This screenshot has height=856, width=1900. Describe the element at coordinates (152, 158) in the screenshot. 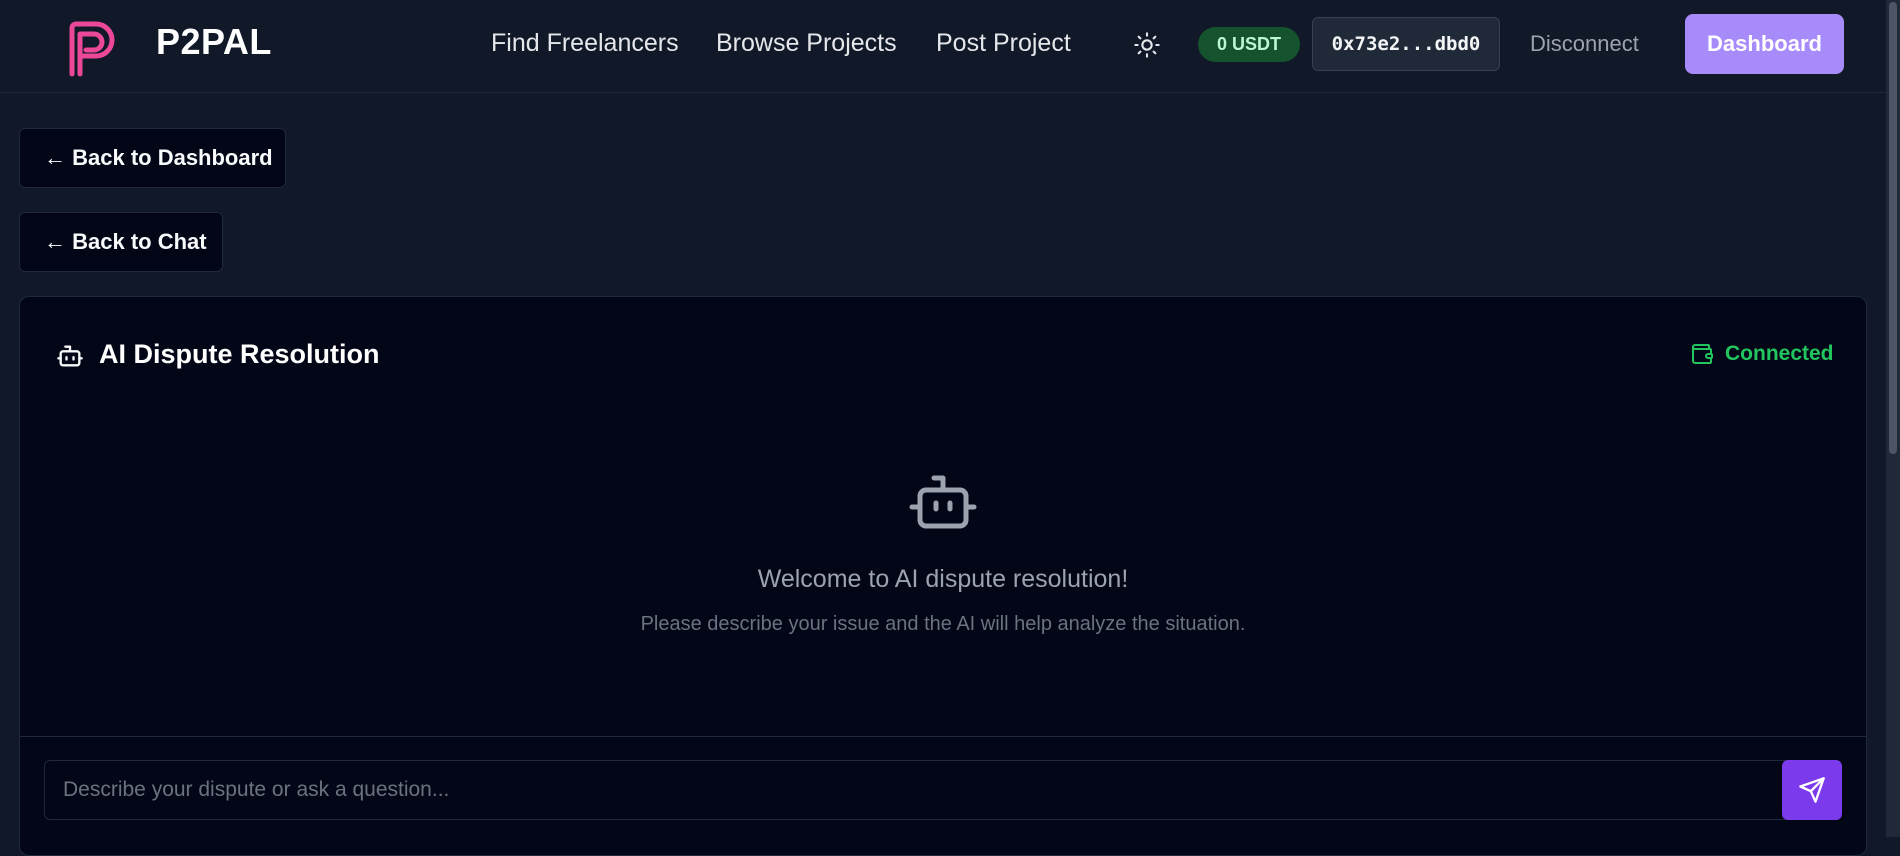

I see `back-to-dashboard-button: ← Back to Dashboard` at that location.